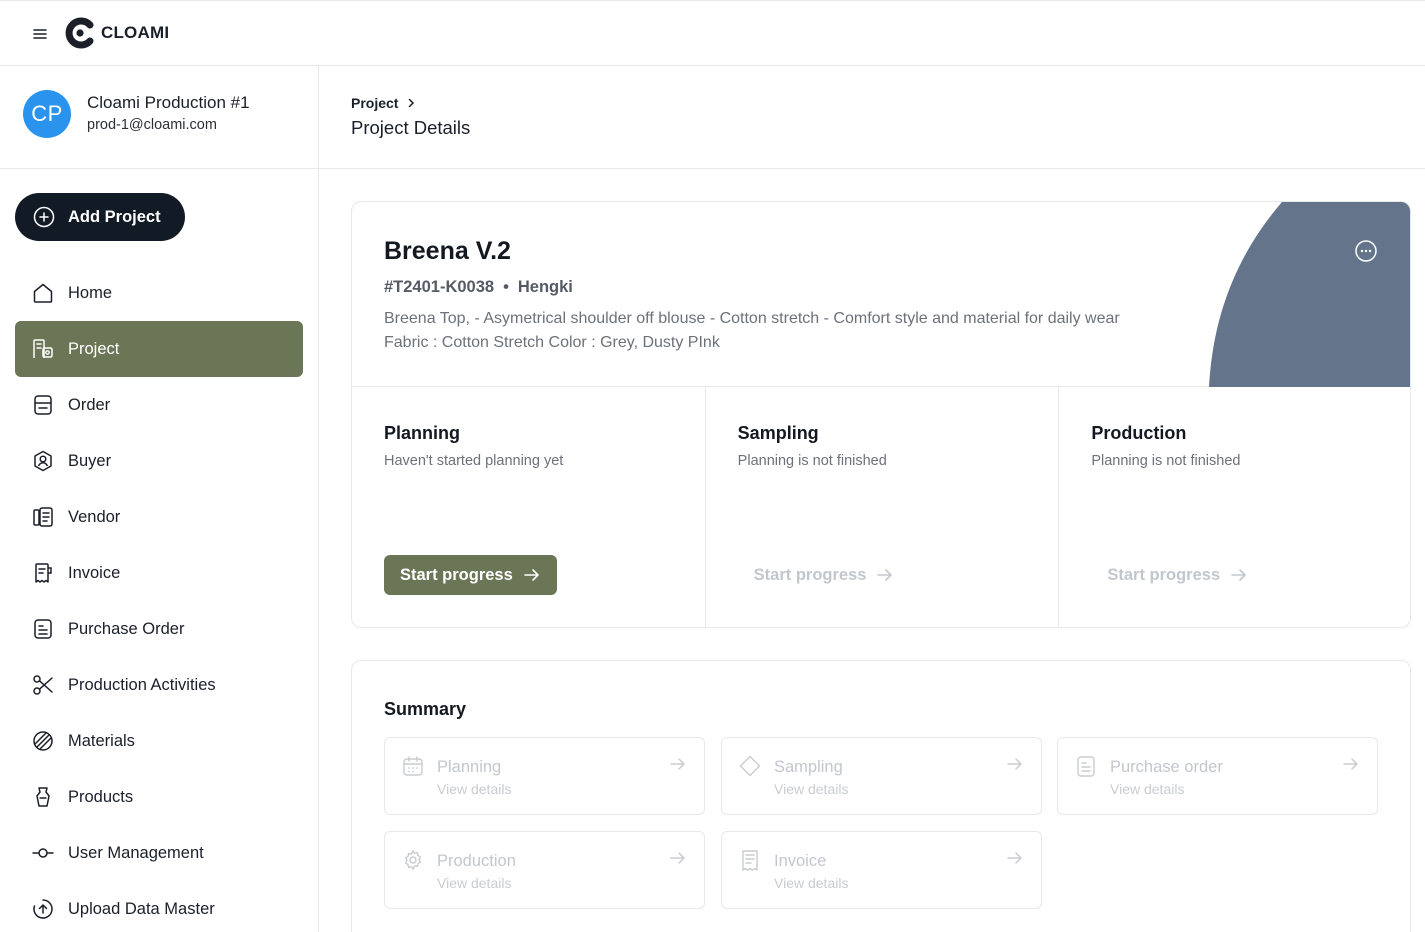 The height and width of the screenshot is (932, 1425). I want to click on sidebar-item-label: Home, so click(90, 292).